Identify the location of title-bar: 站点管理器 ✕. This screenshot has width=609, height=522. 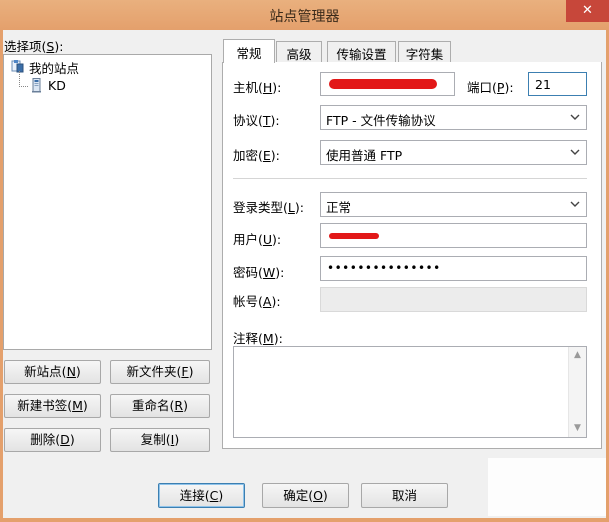
(304, 15).